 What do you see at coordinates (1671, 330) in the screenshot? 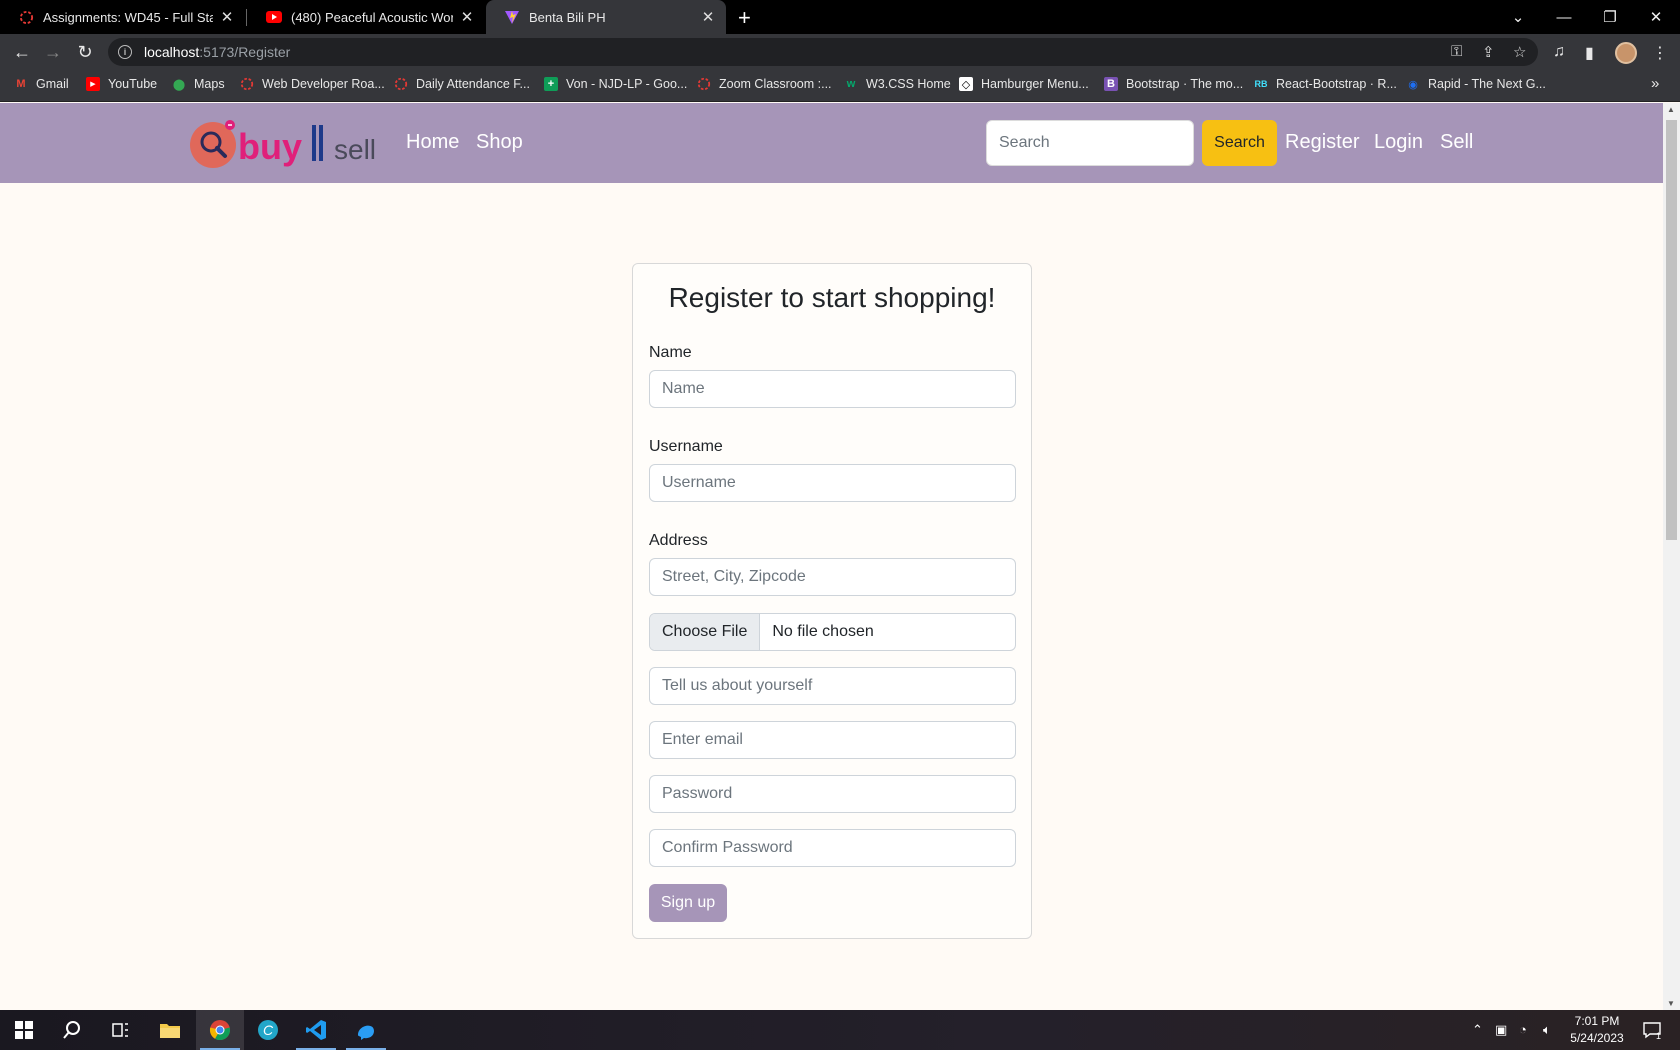
I see `scrollbar-thumb` at bounding box center [1671, 330].